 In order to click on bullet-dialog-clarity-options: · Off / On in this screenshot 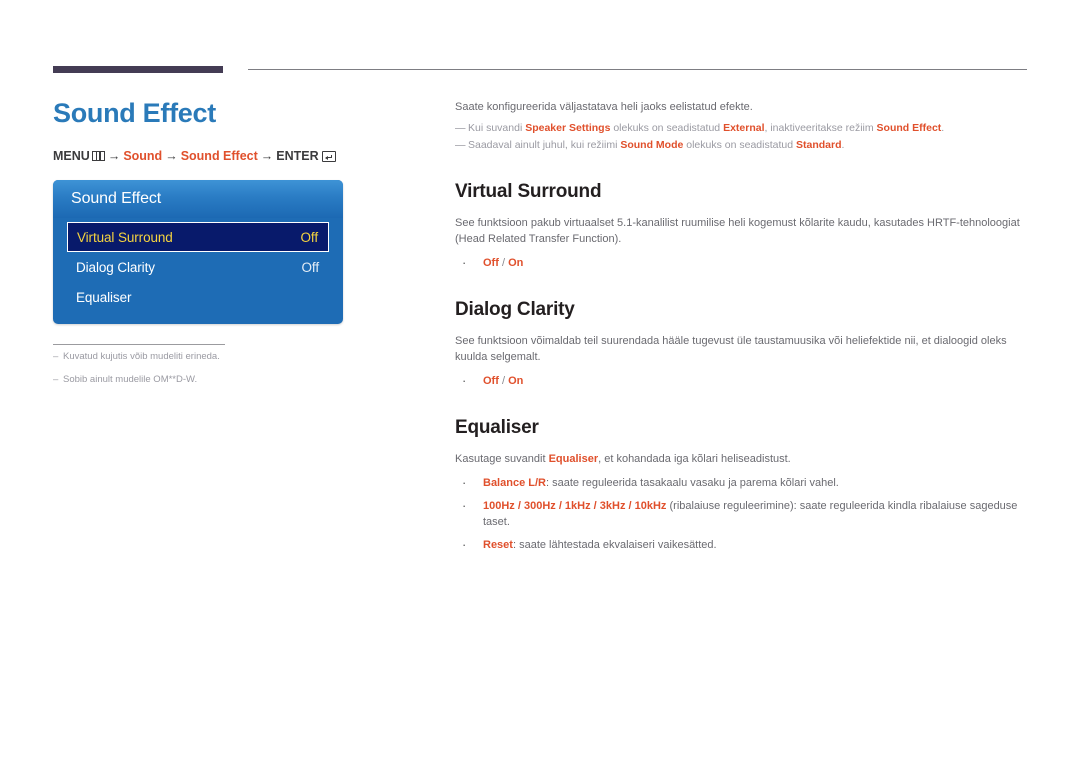, I will do `click(742, 381)`.